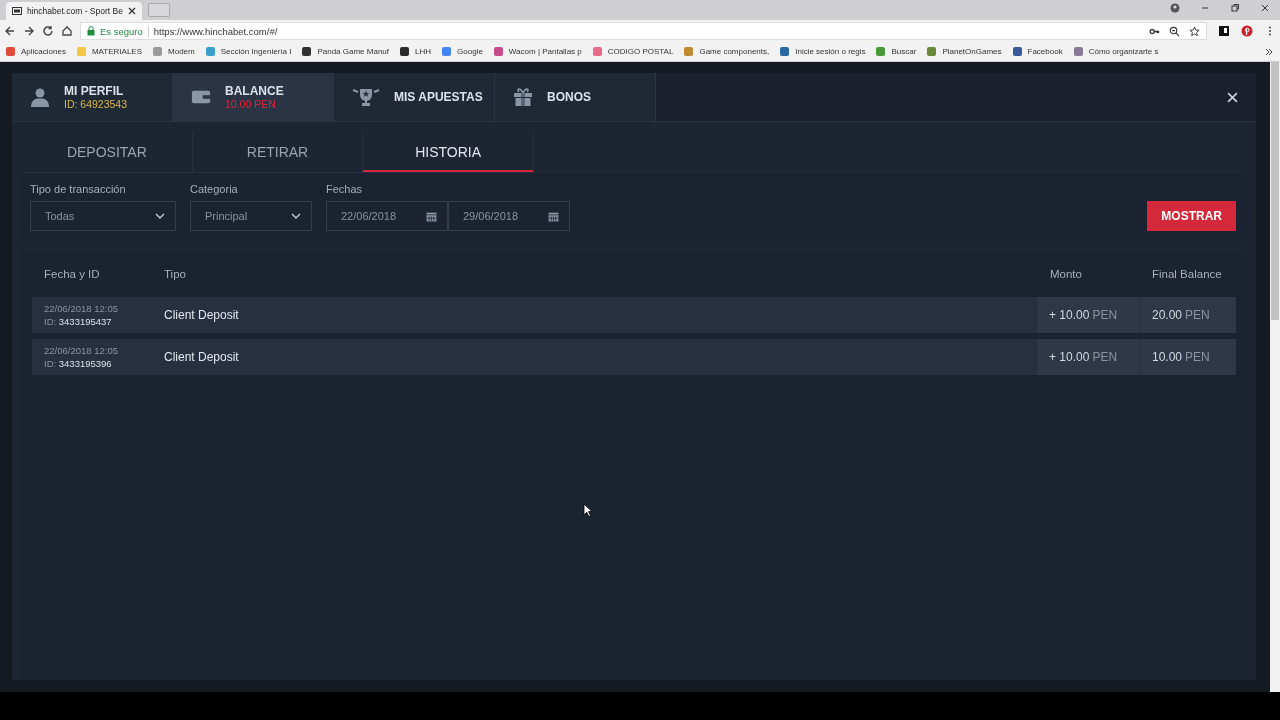  Describe the element at coordinates (278, 152) in the screenshot. I see `sub-tab: RETIRAR` at that location.